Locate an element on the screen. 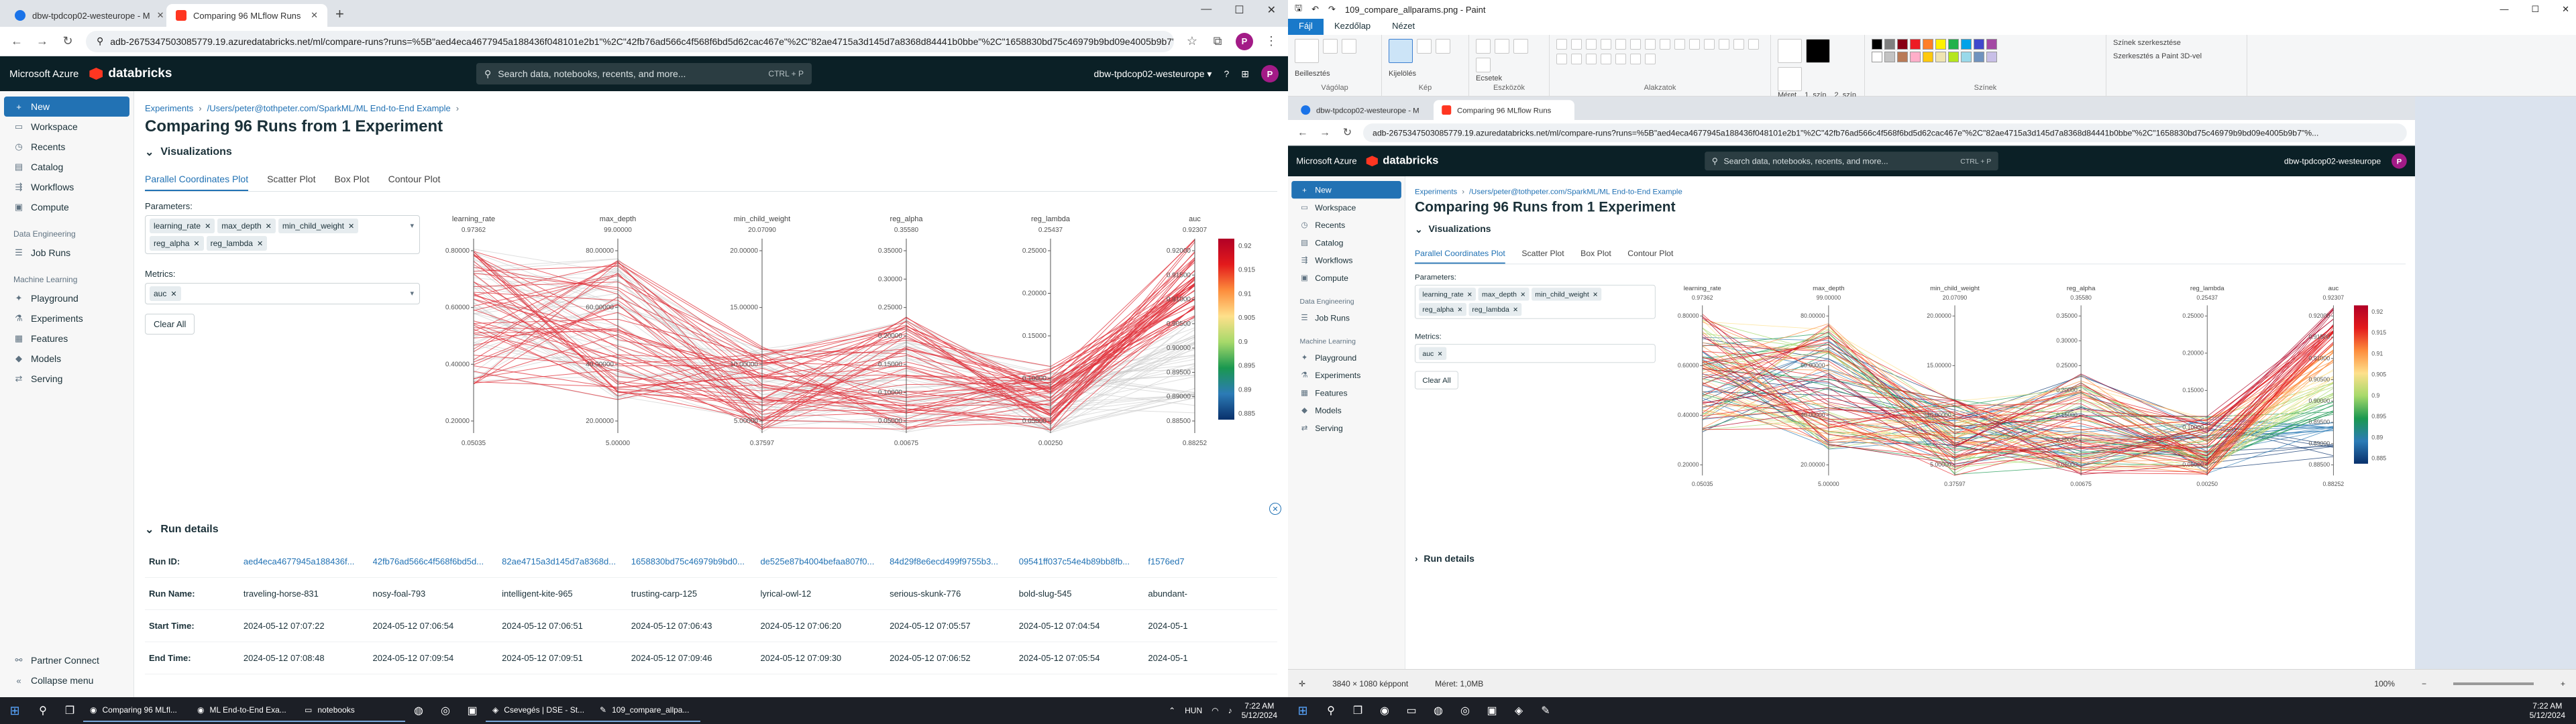  crop-icon is located at coordinates (1424, 46).